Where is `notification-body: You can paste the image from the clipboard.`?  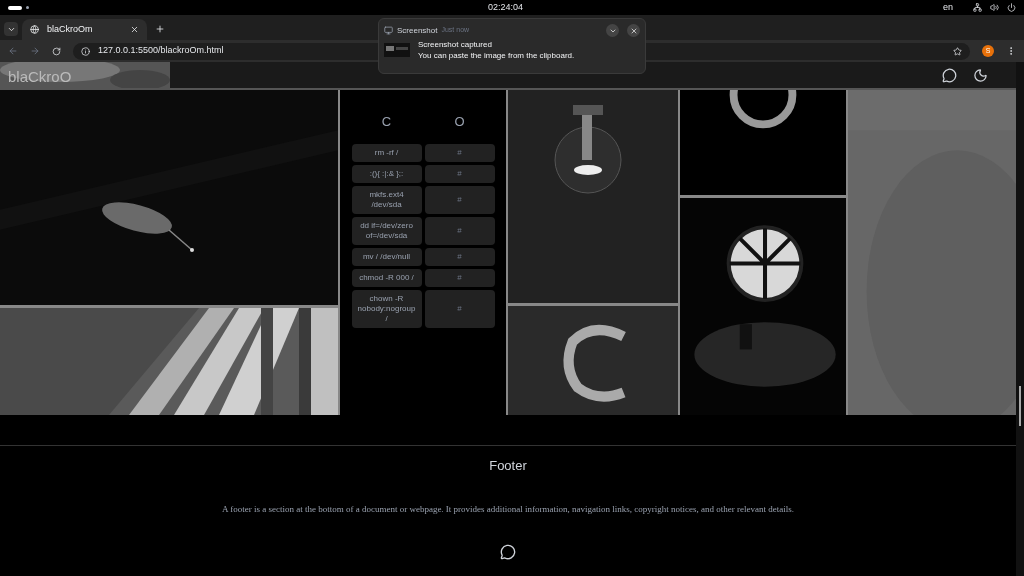
notification-body: You can paste the image from the clipboard. is located at coordinates (496, 55).